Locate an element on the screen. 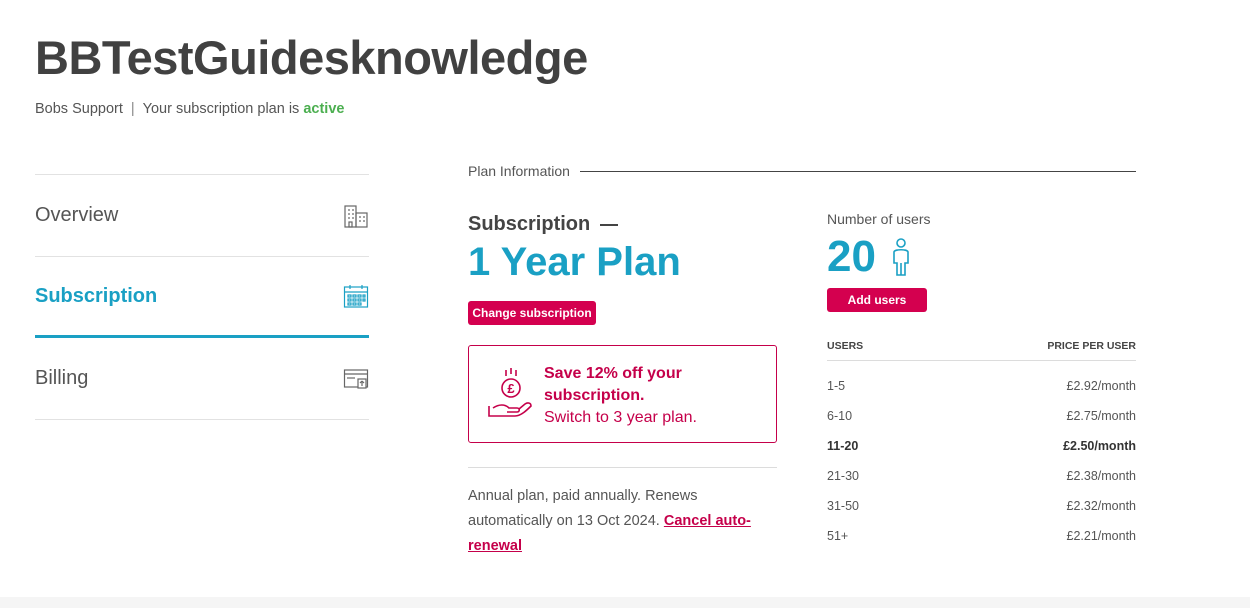  promo-headline: Save 12% off your subscription. is located at coordinates (613, 384).